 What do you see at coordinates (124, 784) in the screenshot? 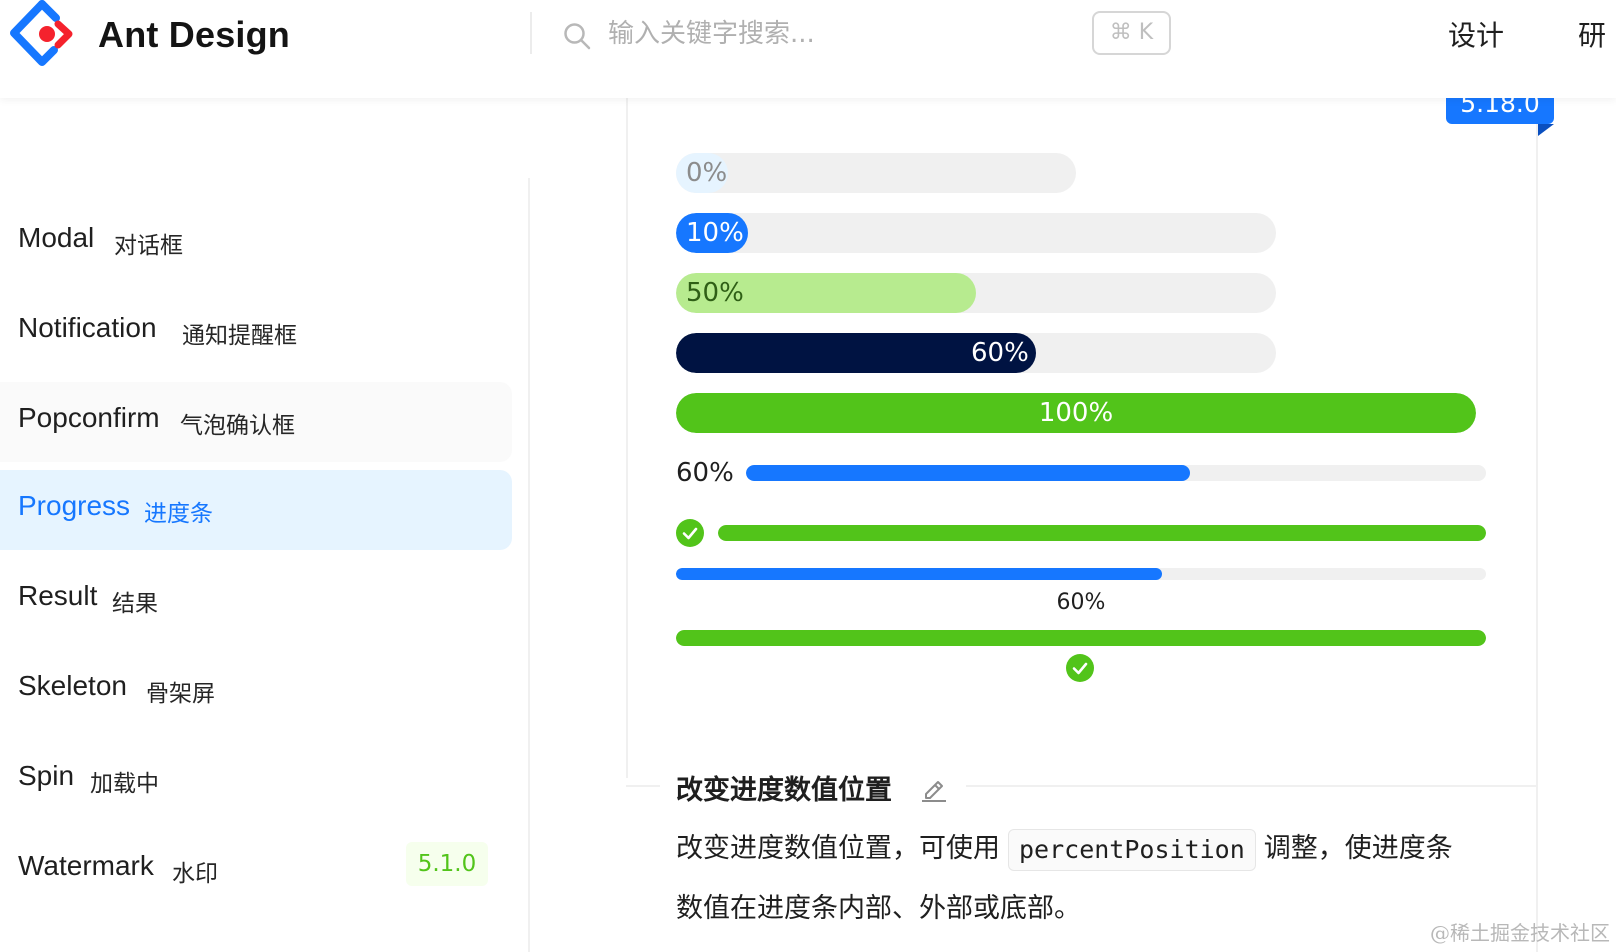
I see `sidebar-item-sublabel: 加载中` at bounding box center [124, 784].